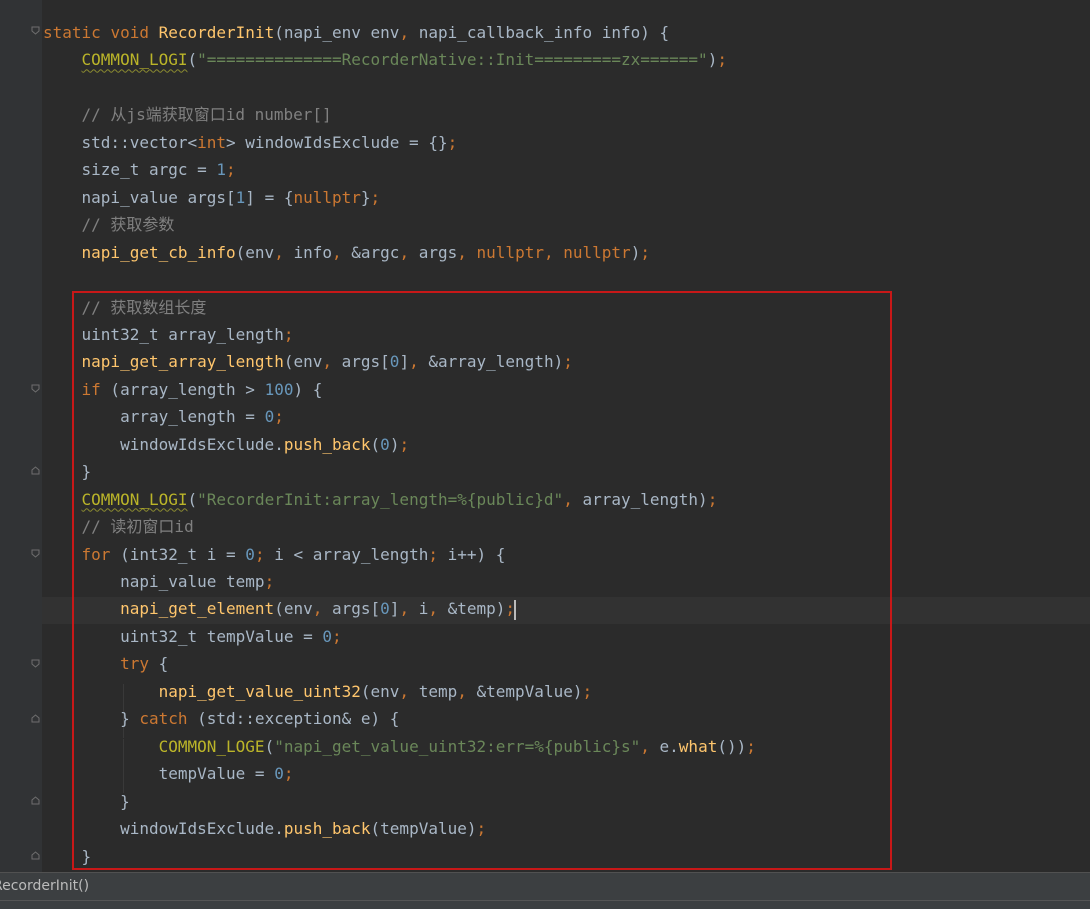  What do you see at coordinates (109, 224) in the screenshot?
I see `code-line: // 获取参数` at bounding box center [109, 224].